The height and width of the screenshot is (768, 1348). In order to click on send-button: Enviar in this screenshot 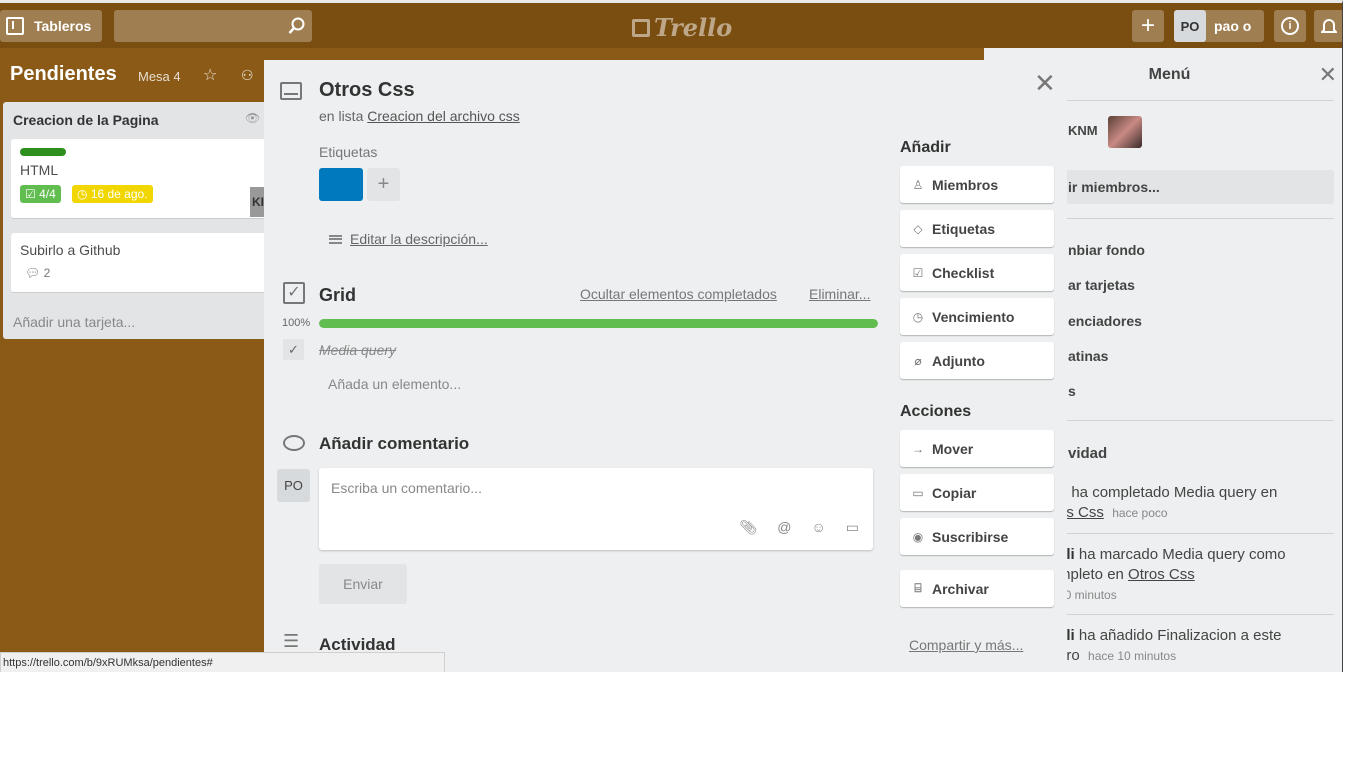, I will do `click(363, 584)`.